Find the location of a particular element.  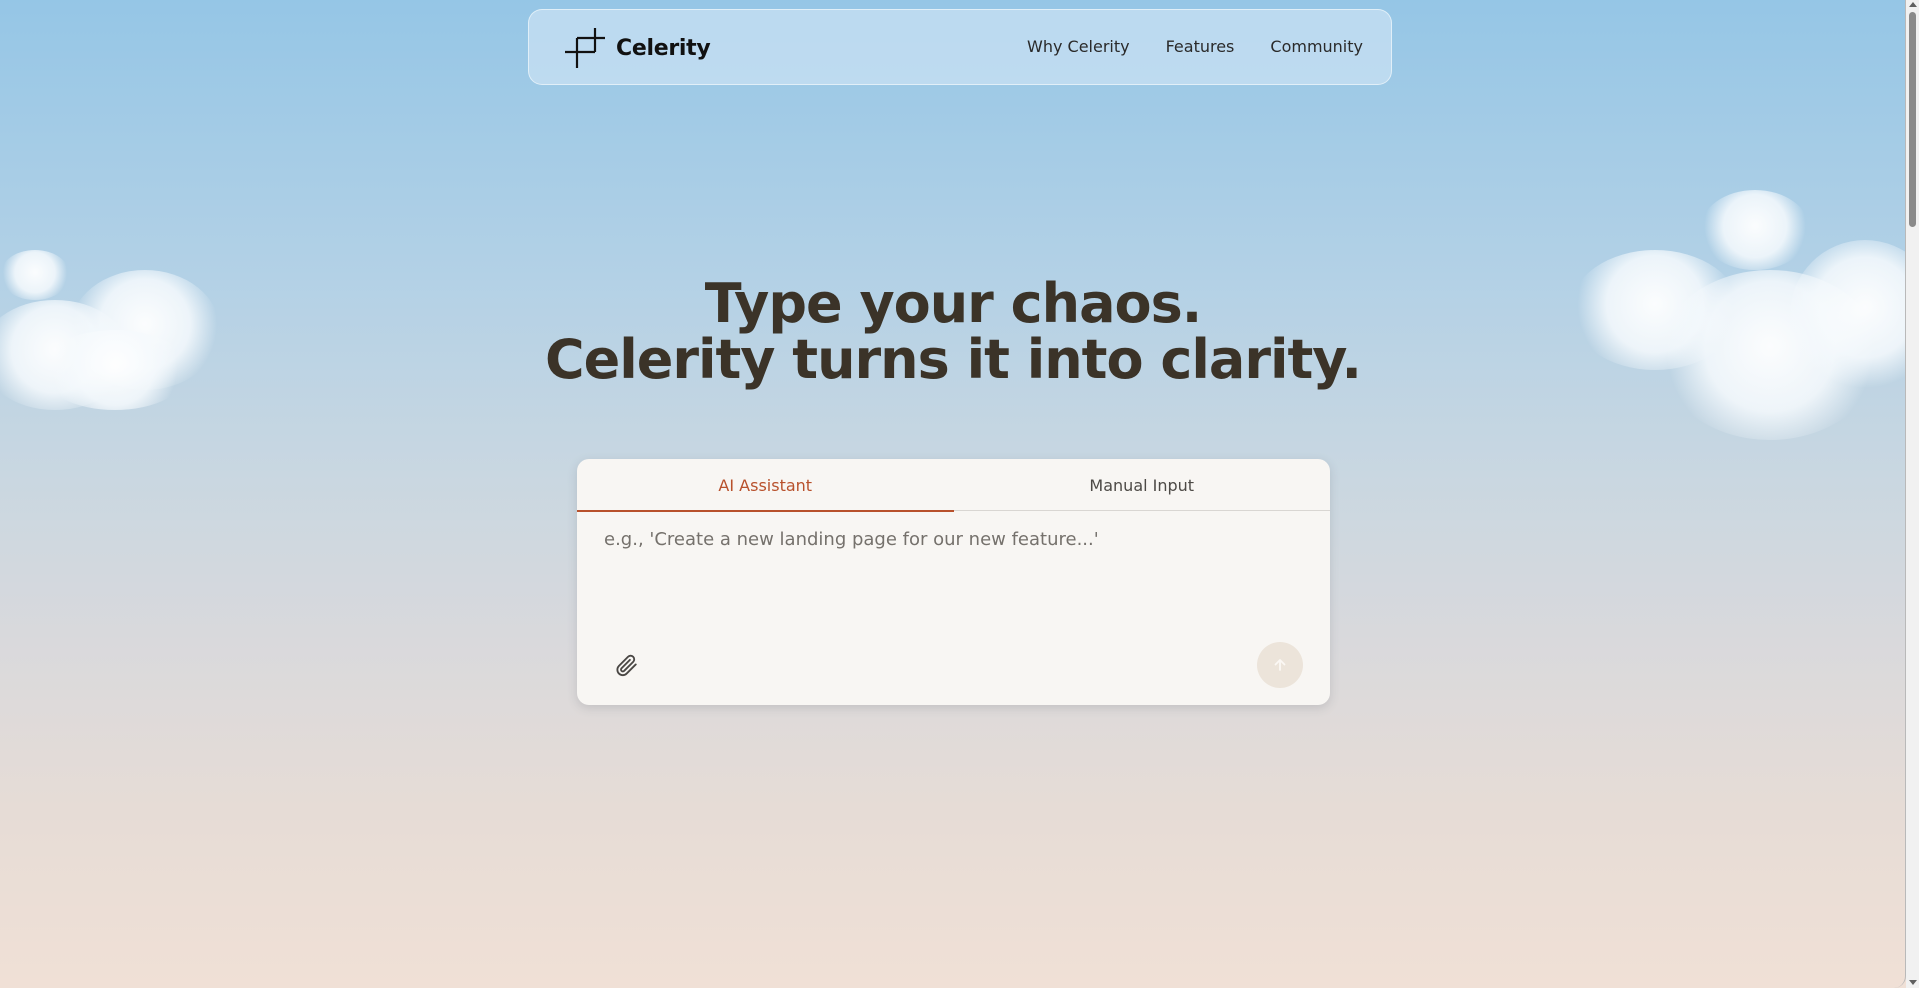

hero-line-1: Type your chaos. is located at coordinates (953, 303).